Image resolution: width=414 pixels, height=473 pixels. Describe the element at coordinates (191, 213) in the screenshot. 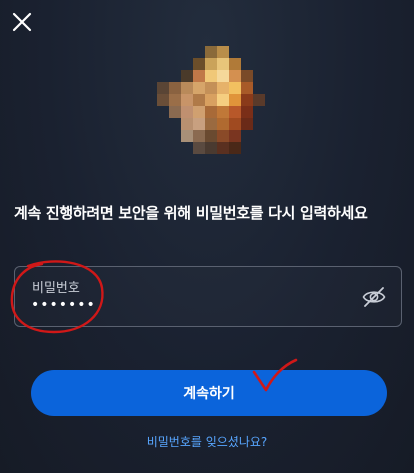

I see `password-prompt: 계속 진행하려면 보안을 위해 비밀번호를 다시 입력하세요` at that location.